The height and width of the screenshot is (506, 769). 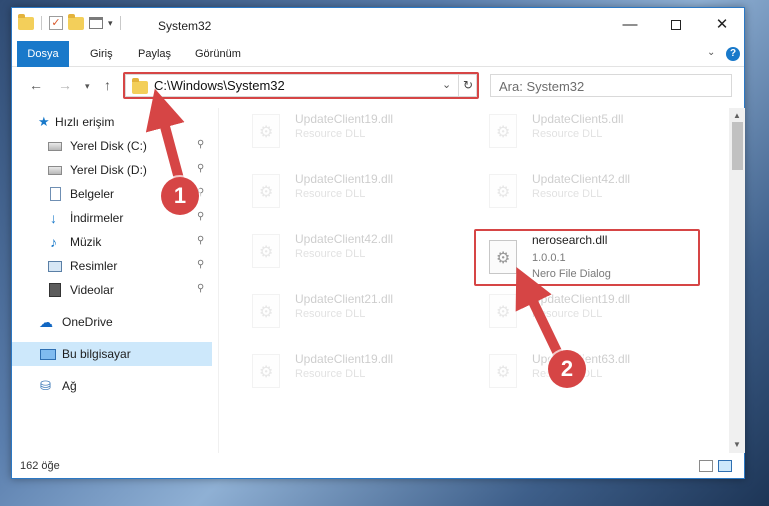 I want to click on star-icon: ★, so click(x=44, y=121).